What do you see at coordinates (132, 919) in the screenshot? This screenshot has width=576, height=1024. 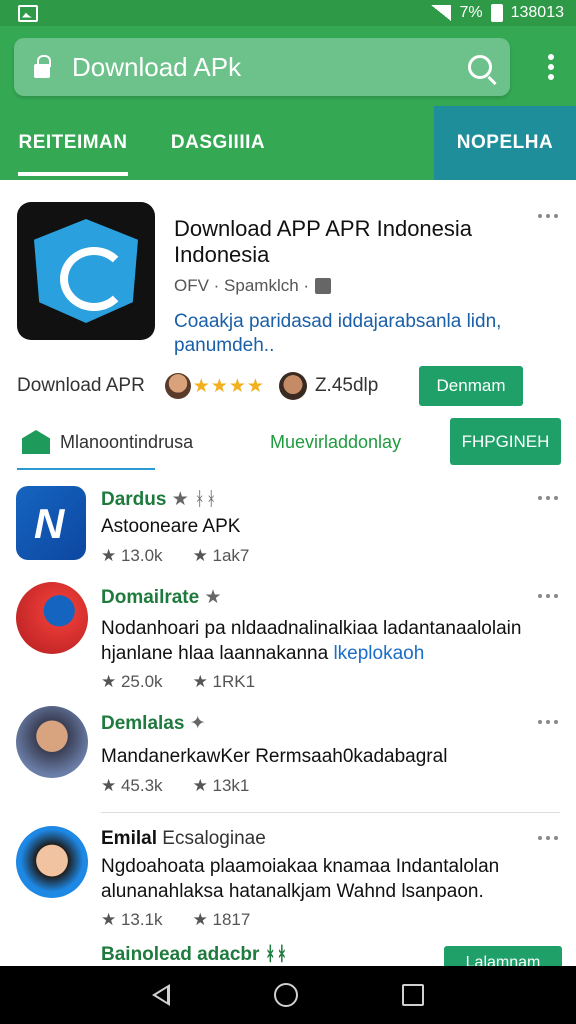 I see `item-stat: ★ 13.1k` at bounding box center [132, 919].